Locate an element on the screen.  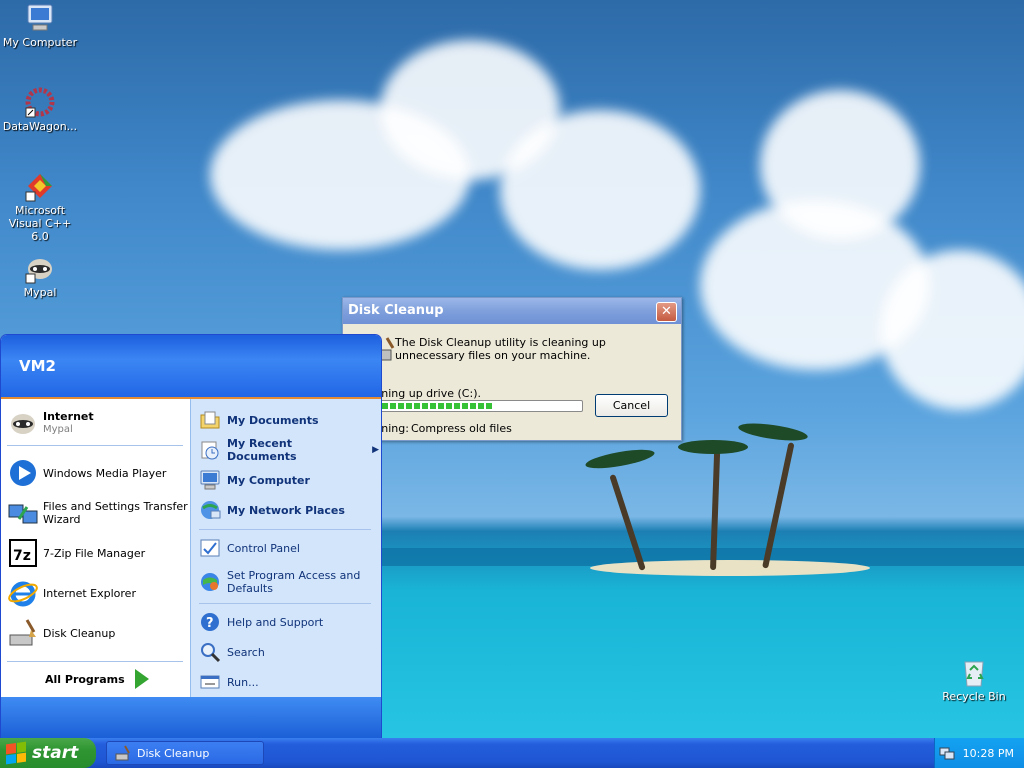
desktop-icon-label: My Computer is located at coordinates (40, 42).